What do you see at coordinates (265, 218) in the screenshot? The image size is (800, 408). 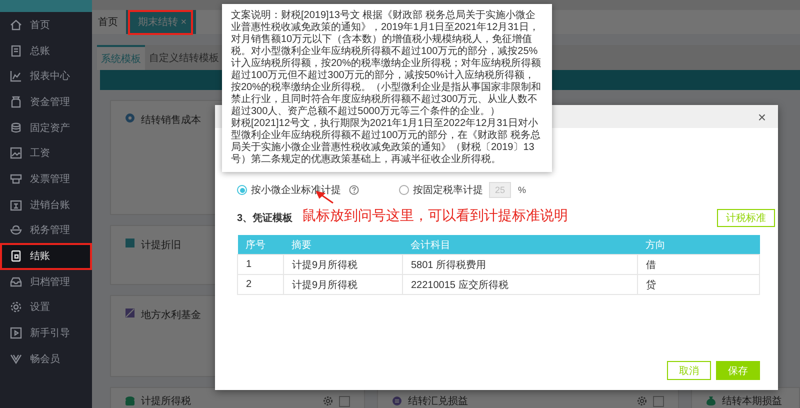 I see `section-title: 3、凭证模板` at bounding box center [265, 218].